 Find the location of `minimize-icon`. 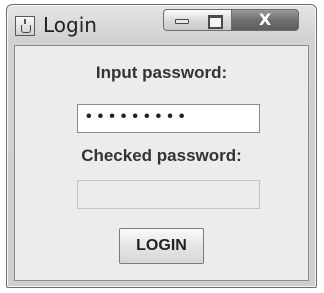

minimize-icon is located at coordinates (182, 21).